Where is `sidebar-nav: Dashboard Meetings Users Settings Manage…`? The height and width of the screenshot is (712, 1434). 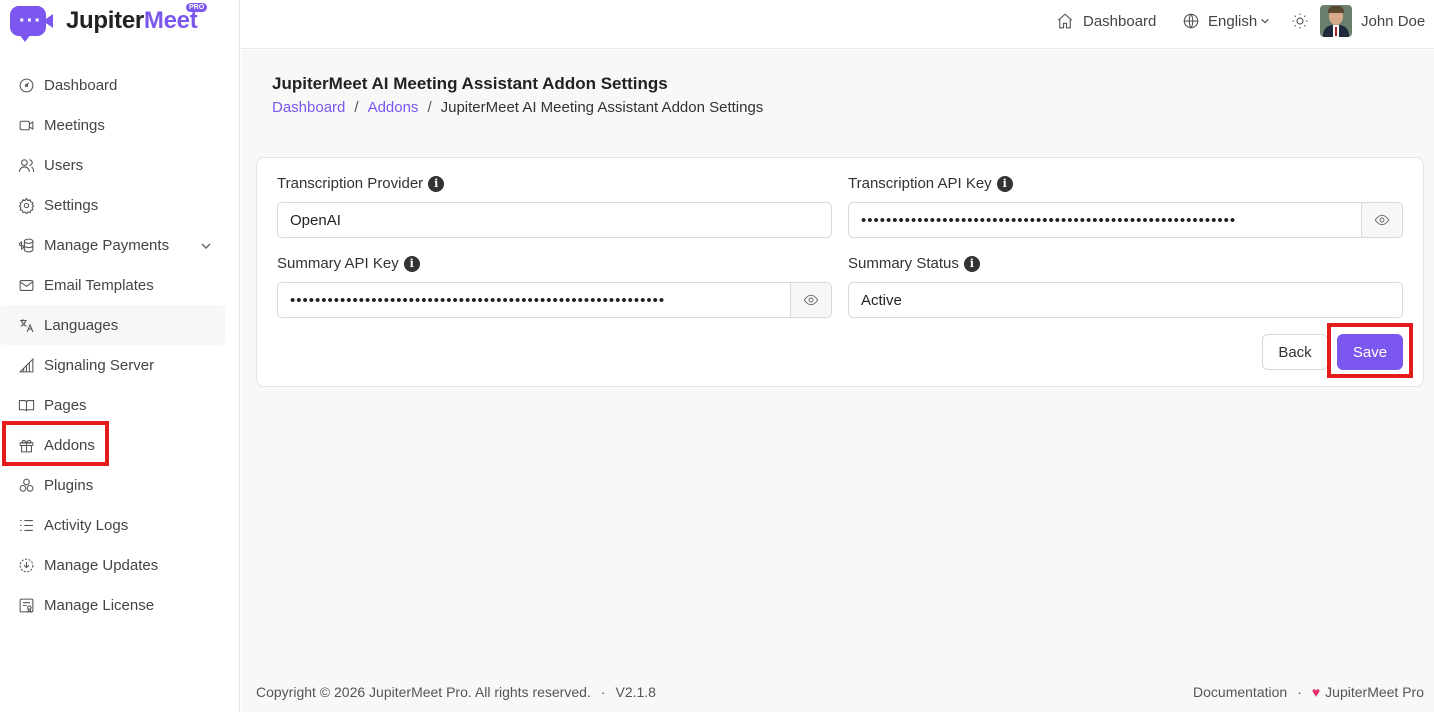
sidebar-nav: Dashboard Meetings Users Settings Manage… is located at coordinates (120, 345).